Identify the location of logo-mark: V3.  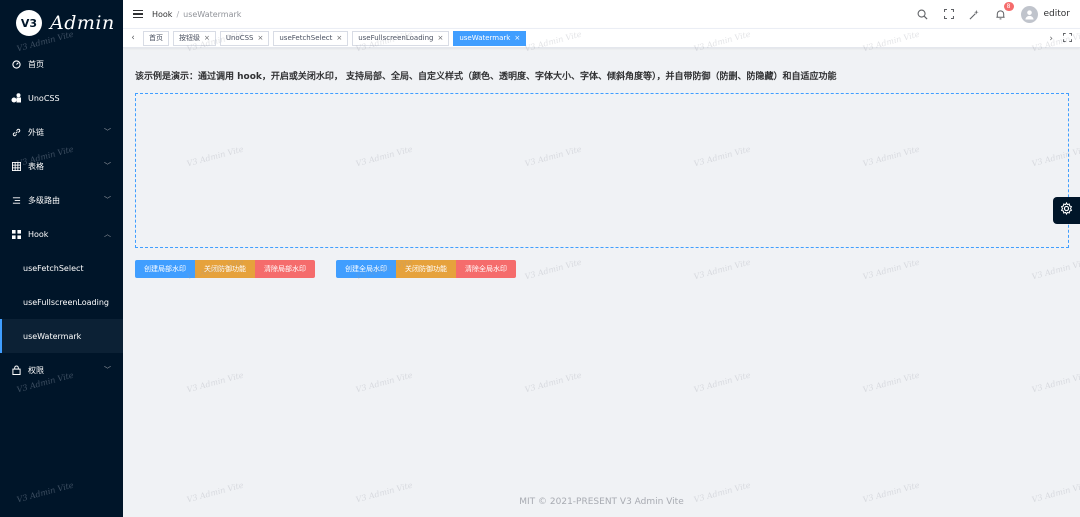
(29, 23).